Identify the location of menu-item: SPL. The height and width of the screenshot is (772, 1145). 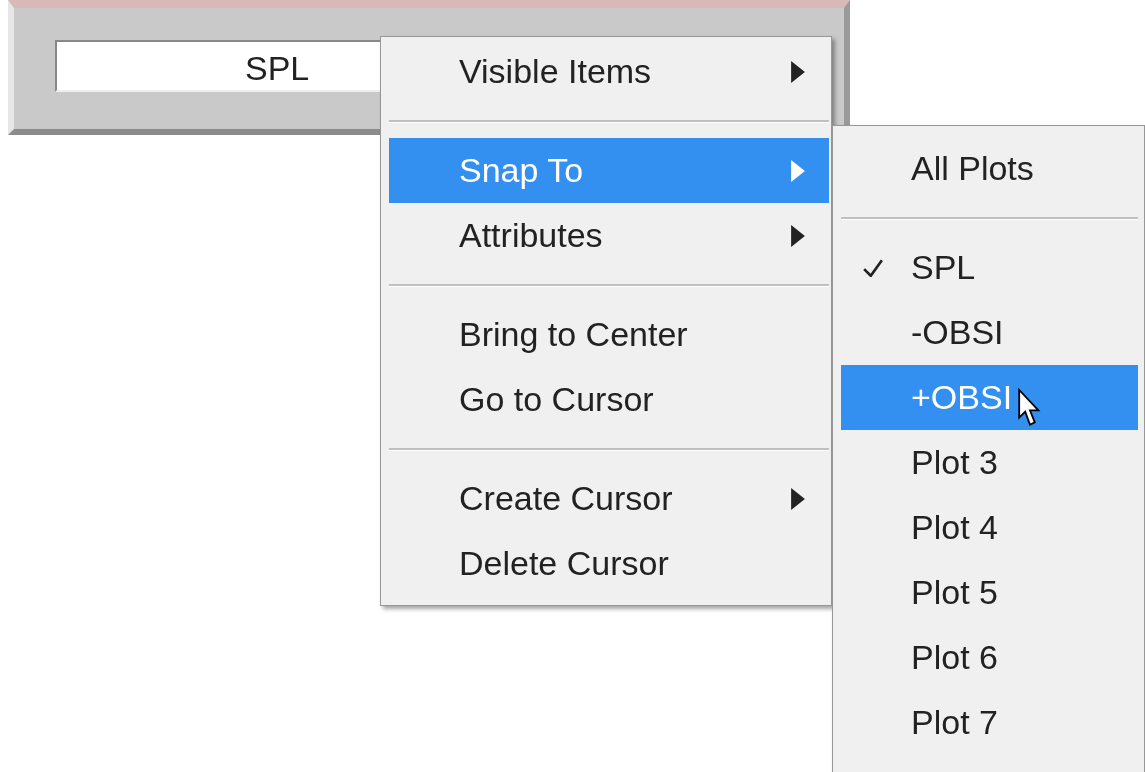
(989, 267).